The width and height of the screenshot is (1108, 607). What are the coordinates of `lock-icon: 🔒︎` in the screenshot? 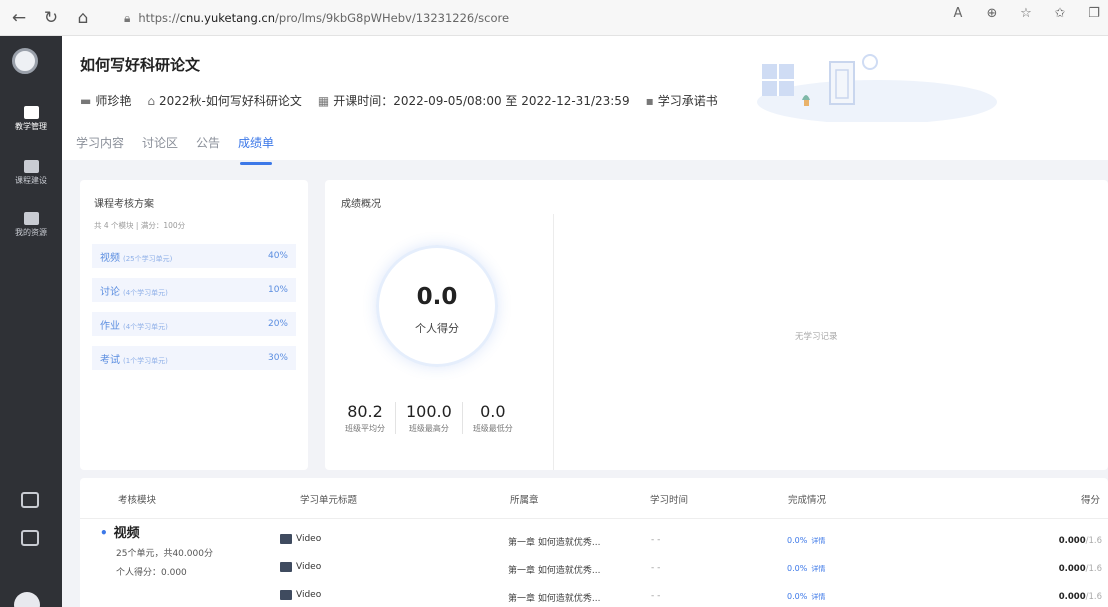 It's located at (127, 17).